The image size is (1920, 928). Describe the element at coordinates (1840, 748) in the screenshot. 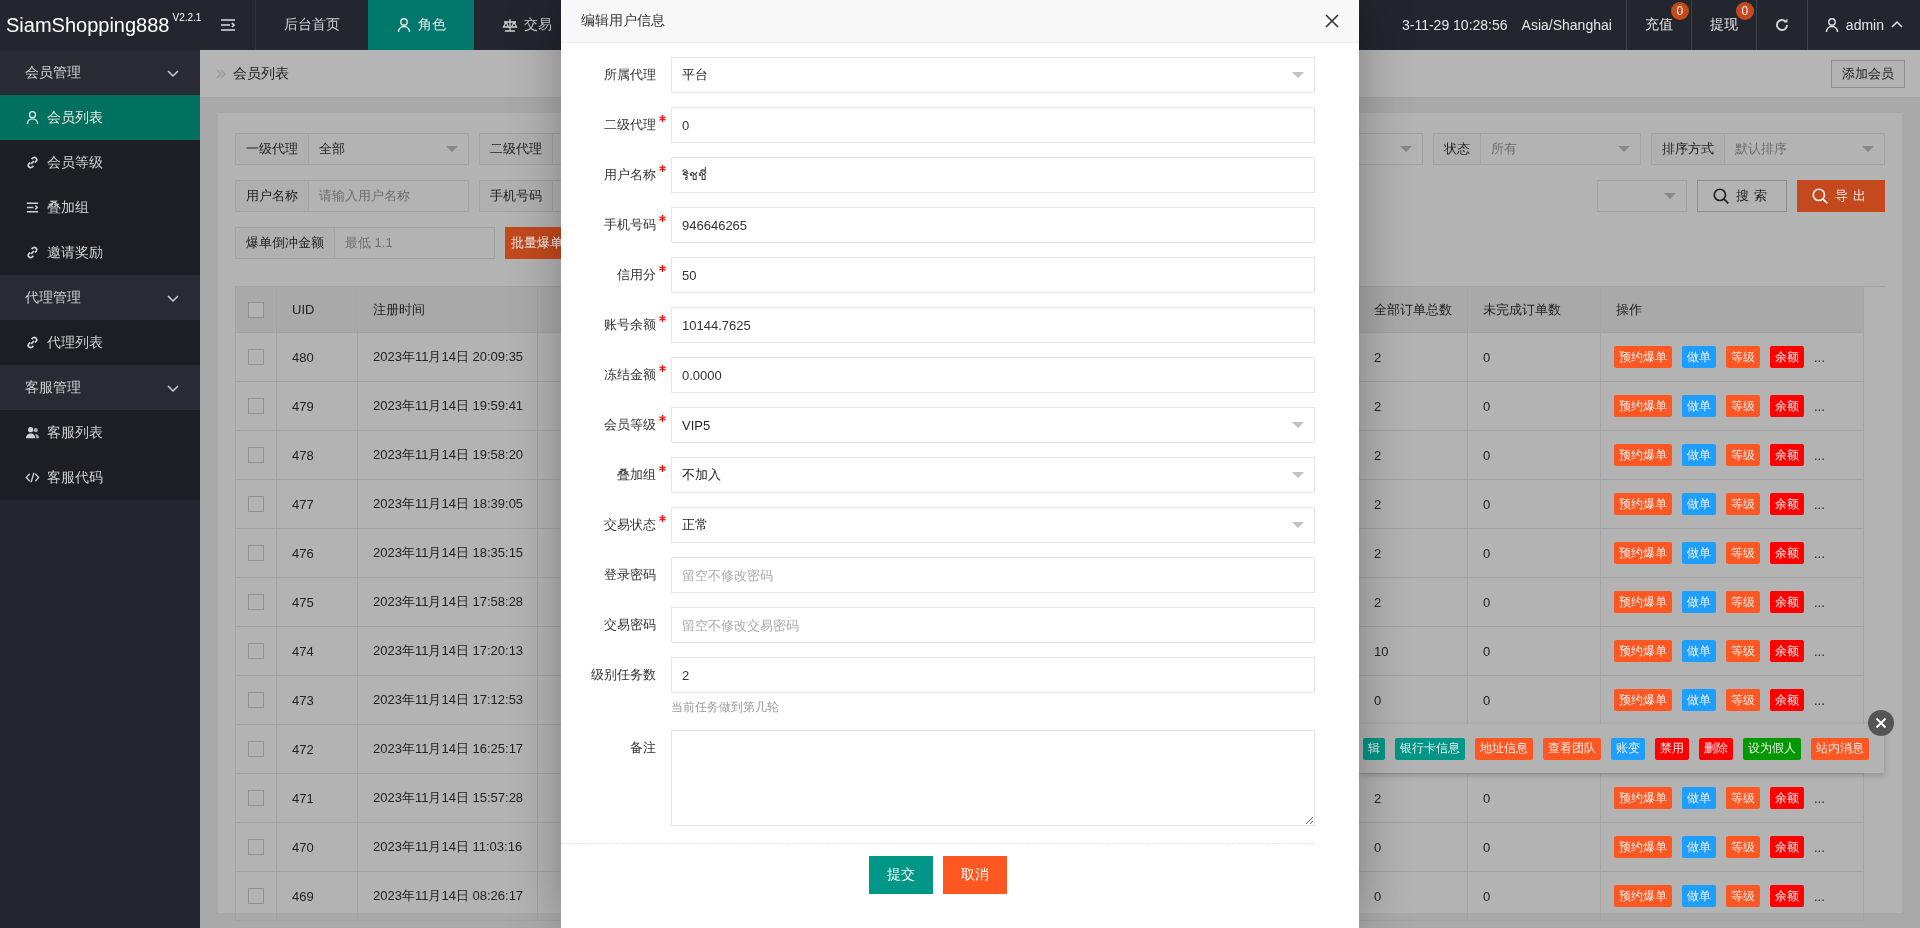

I see `row-menu-button: 站内消息` at that location.